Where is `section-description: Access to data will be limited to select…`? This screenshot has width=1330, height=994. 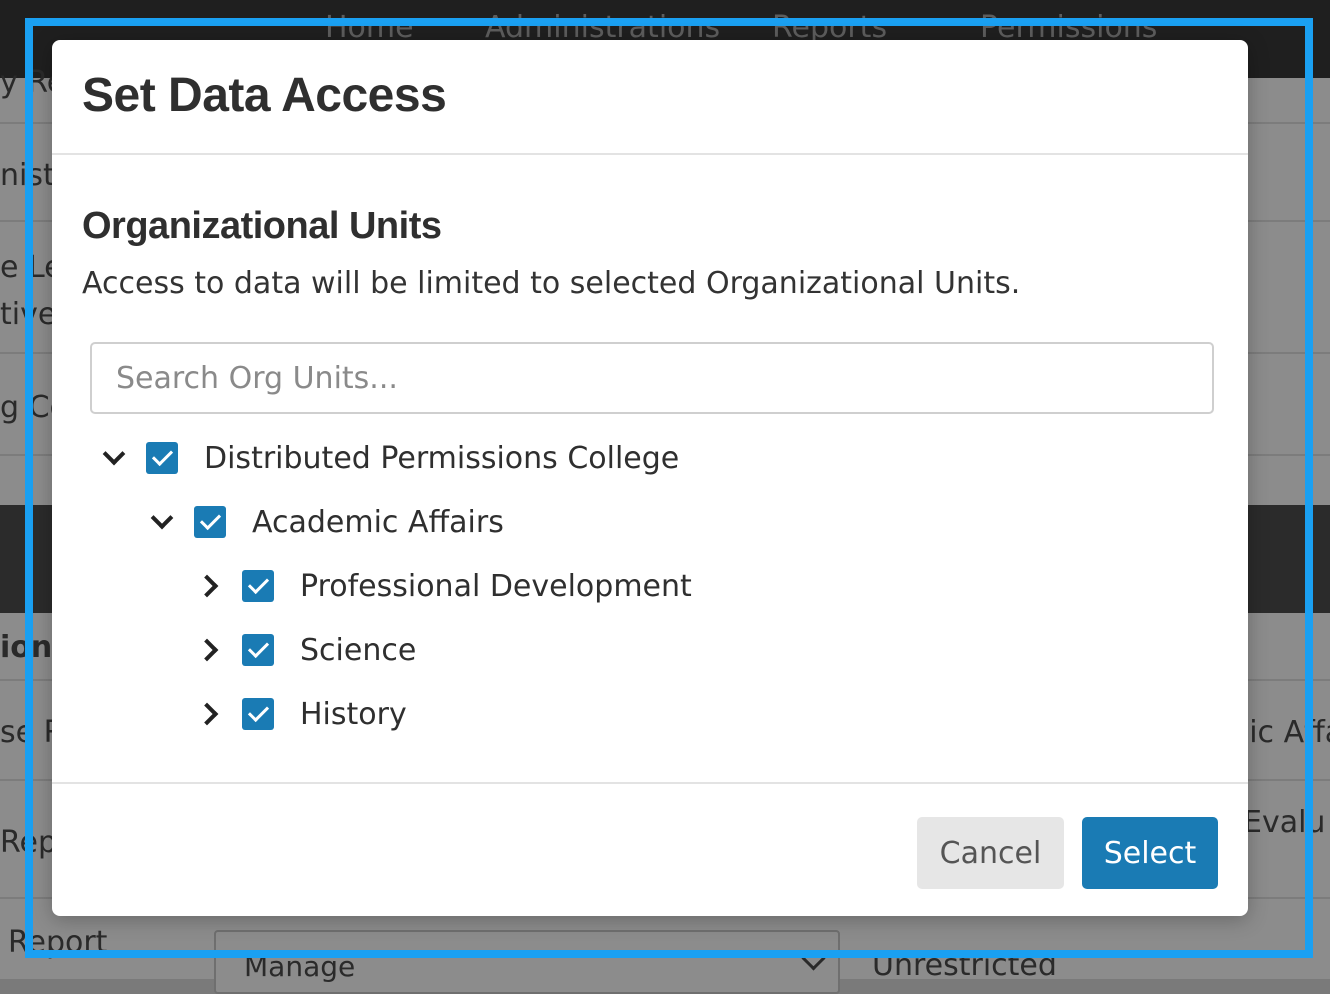
section-description: Access to data will be limited to select… is located at coordinates (551, 283).